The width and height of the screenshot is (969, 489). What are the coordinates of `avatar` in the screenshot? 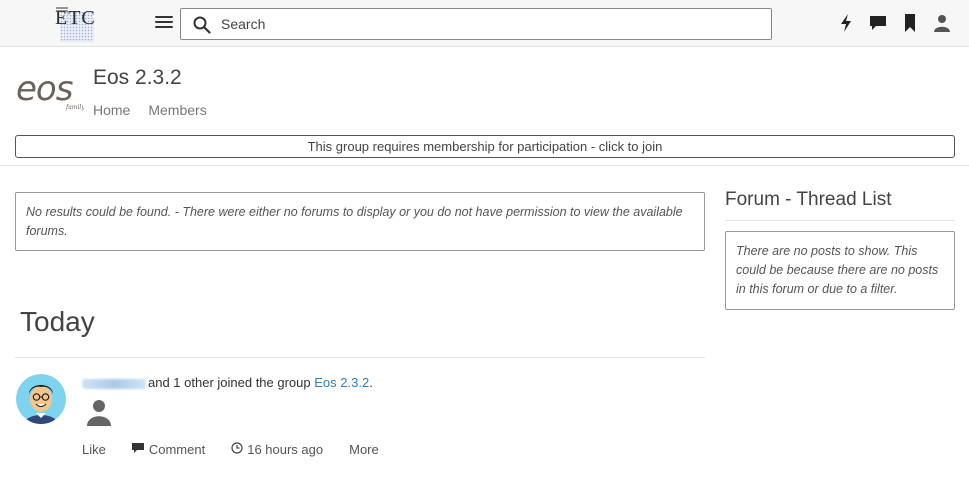 It's located at (41, 399).